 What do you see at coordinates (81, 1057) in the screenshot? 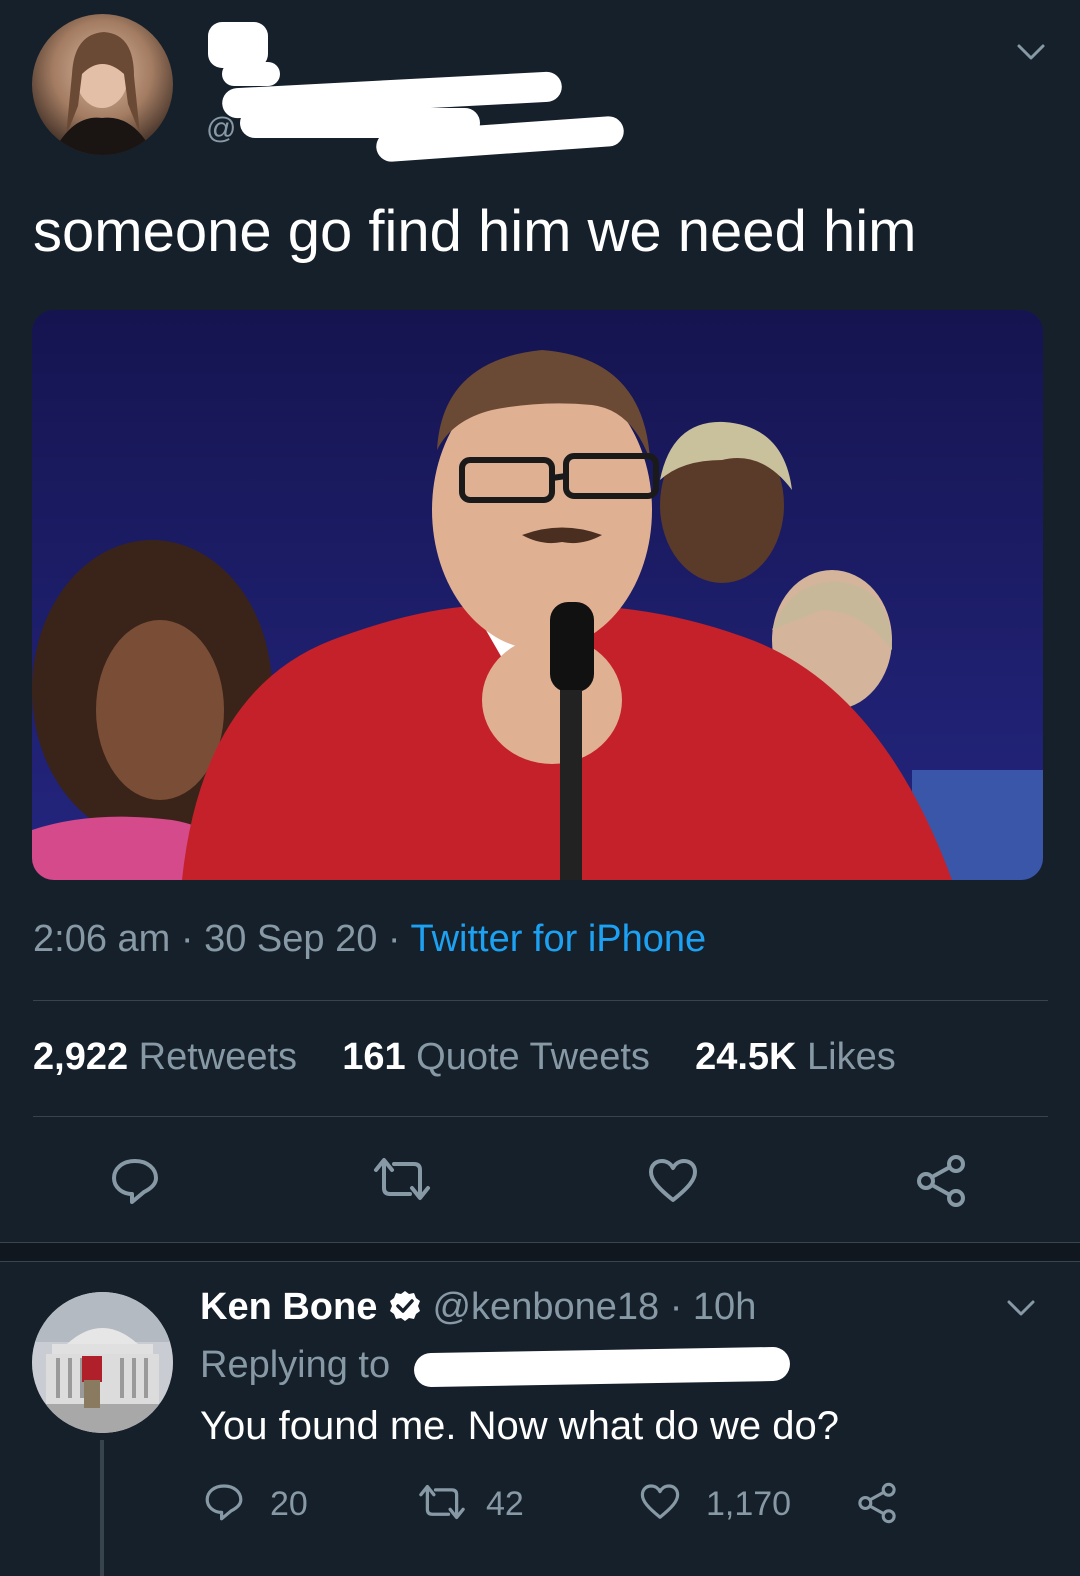
I see `retweets-count: 2,922` at bounding box center [81, 1057].